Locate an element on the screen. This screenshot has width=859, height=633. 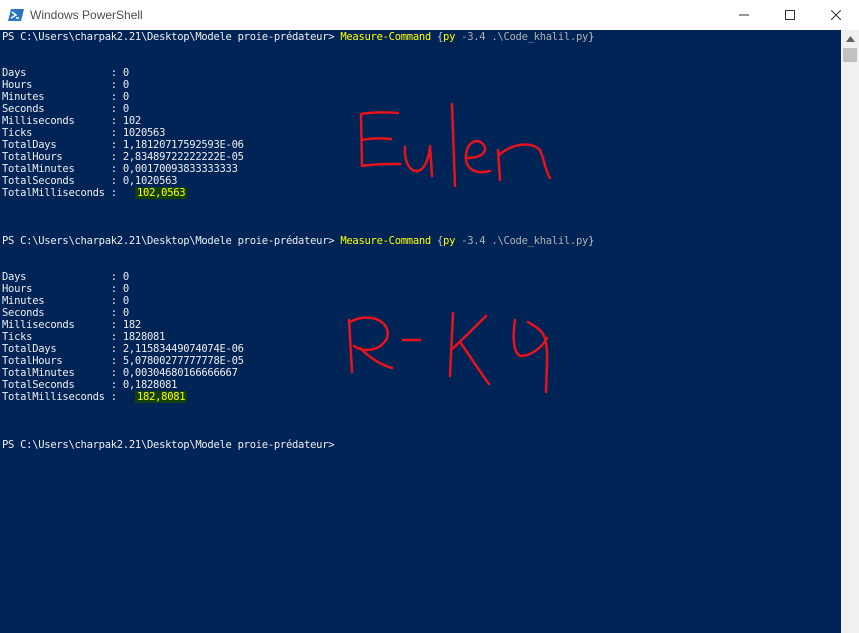
scroll-up-button is located at coordinates (850, 38).